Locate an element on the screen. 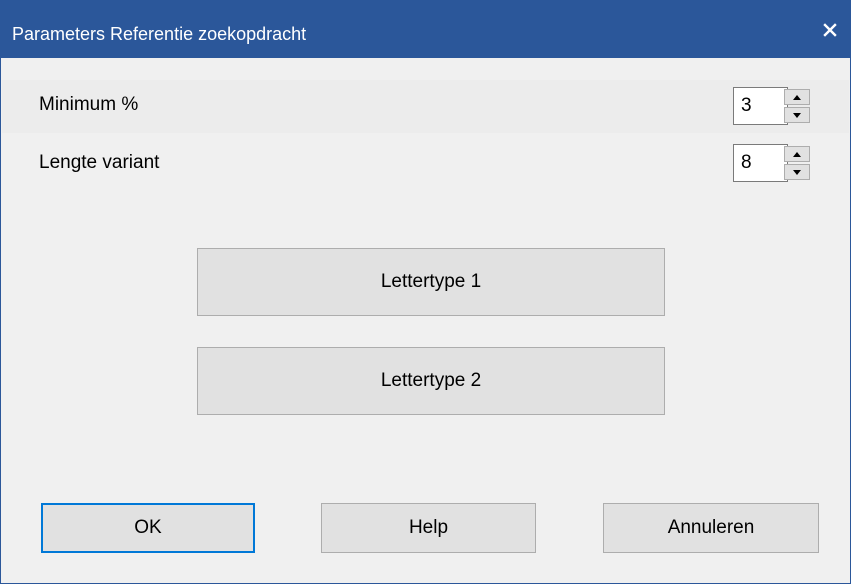 The image size is (851, 584). title-bar: Parameters Referentie zoekopdracht is located at coordinates (425, 29).